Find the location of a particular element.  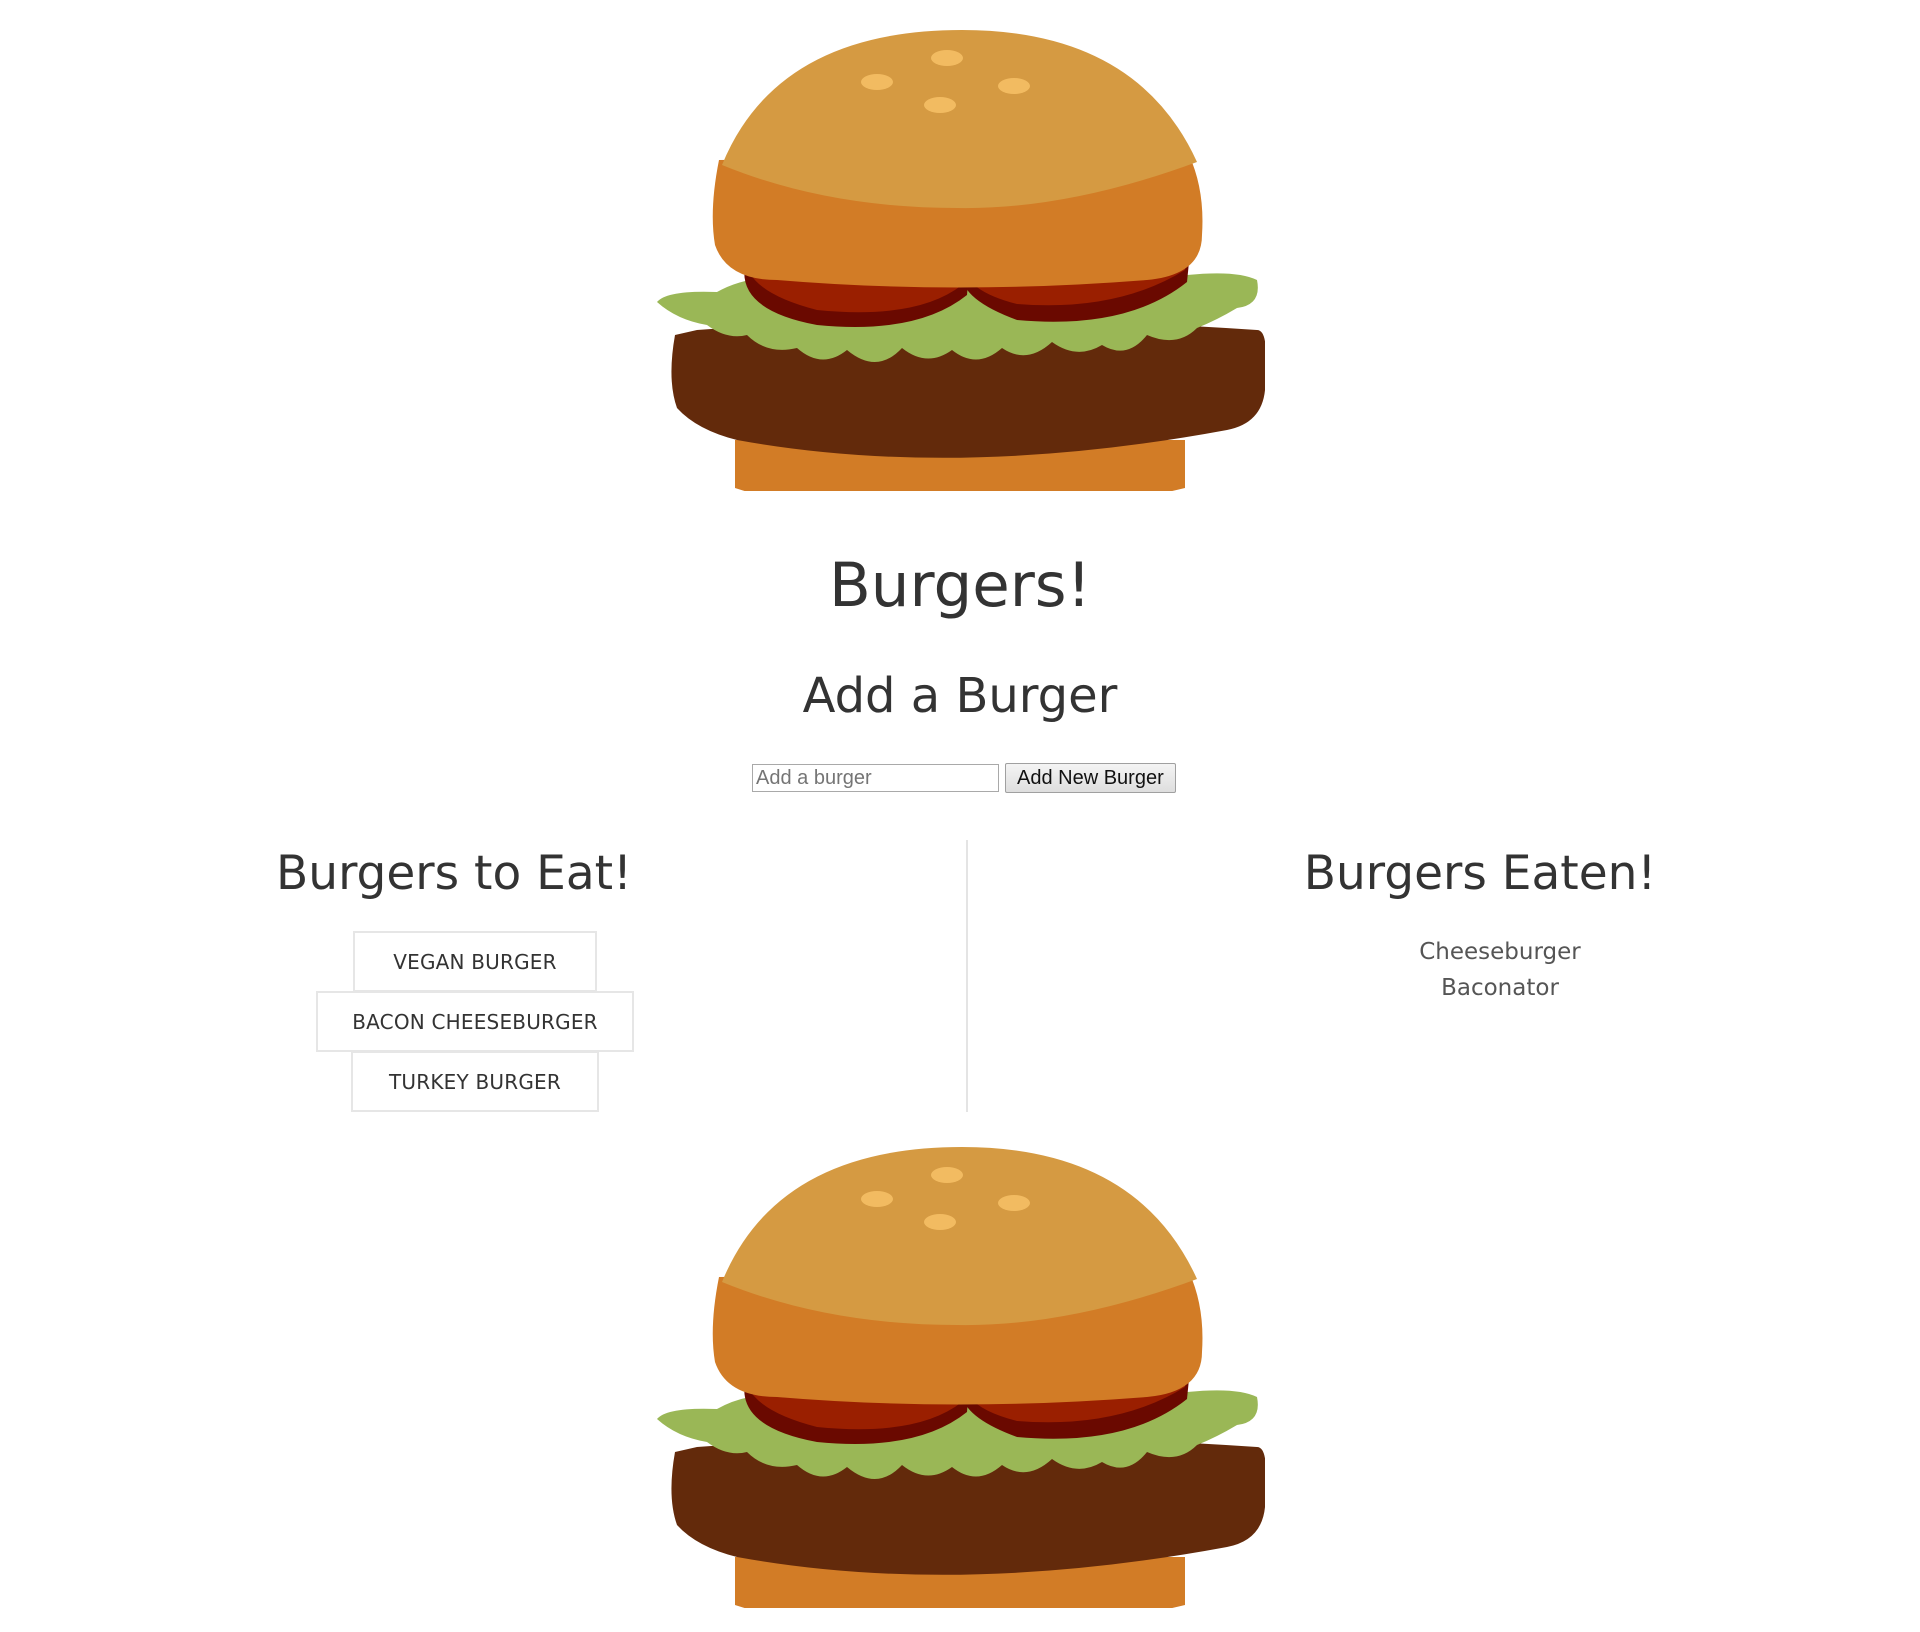

burger-name-input is located at coordinates (875, 778).